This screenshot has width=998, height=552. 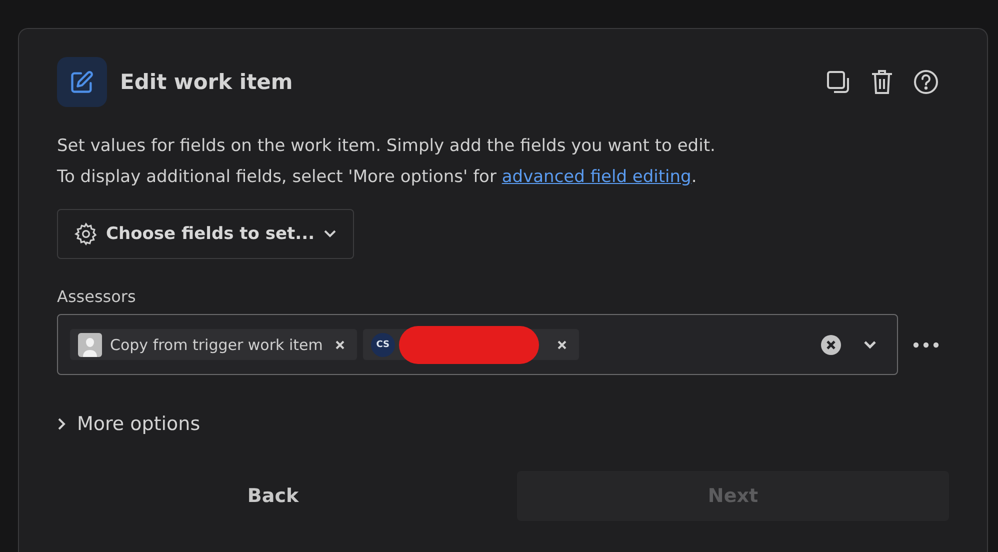 I want to click on copy-icon, so click(x=838, y=82).